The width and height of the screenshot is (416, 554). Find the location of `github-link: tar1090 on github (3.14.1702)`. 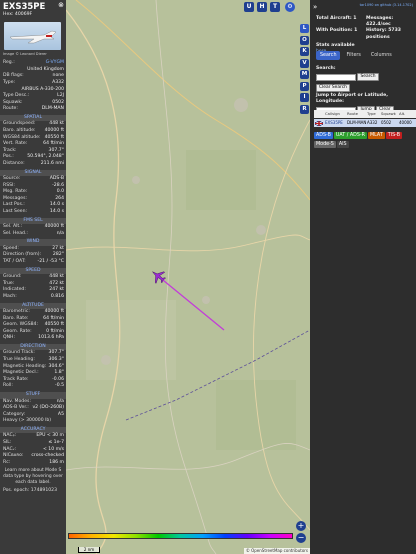

github-link: tar1090 on github (3.14.1702) is located at coordinates (386, 5).